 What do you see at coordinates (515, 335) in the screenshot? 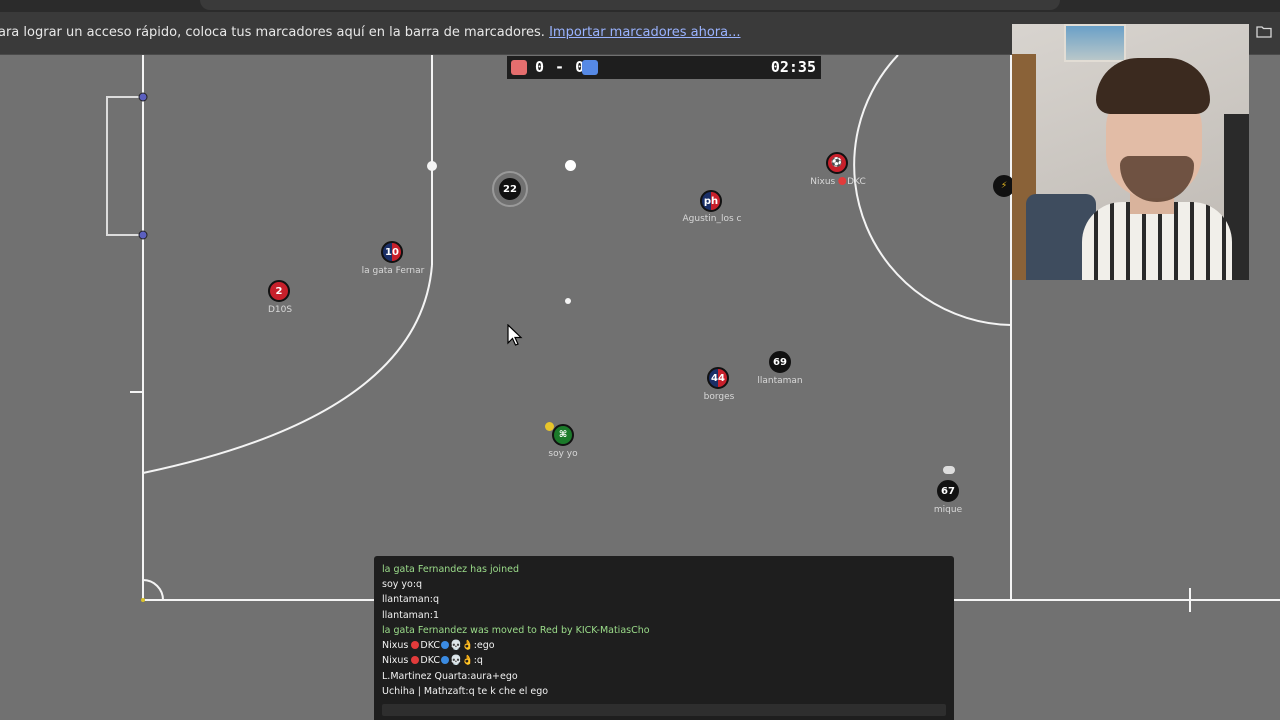
I see `mouse-cursor-icon` at bounding box center [515, 335].